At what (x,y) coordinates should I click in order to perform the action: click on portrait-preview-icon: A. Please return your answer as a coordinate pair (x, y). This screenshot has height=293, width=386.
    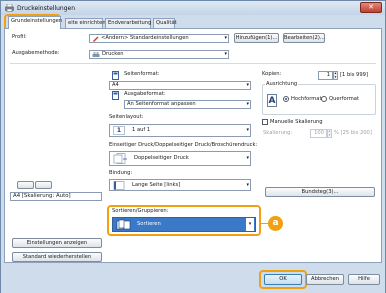
    Looking at the image, I should click on (272, 100).